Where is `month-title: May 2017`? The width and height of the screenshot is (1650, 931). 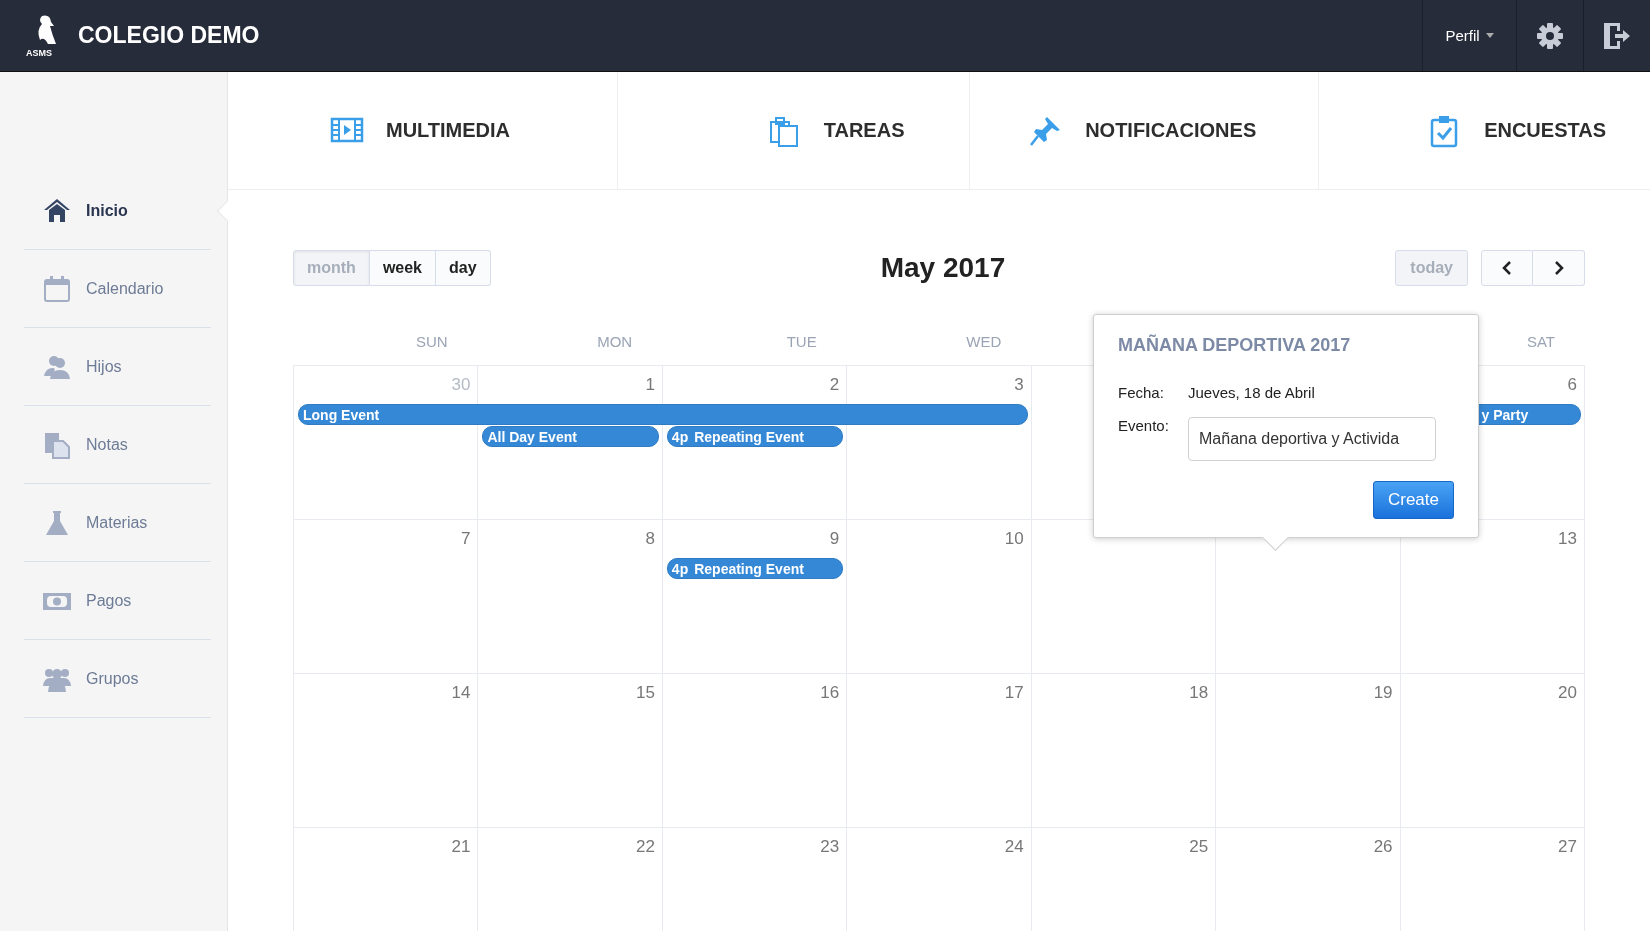 month-title: May 2017 is located at coordinates (943, 268).